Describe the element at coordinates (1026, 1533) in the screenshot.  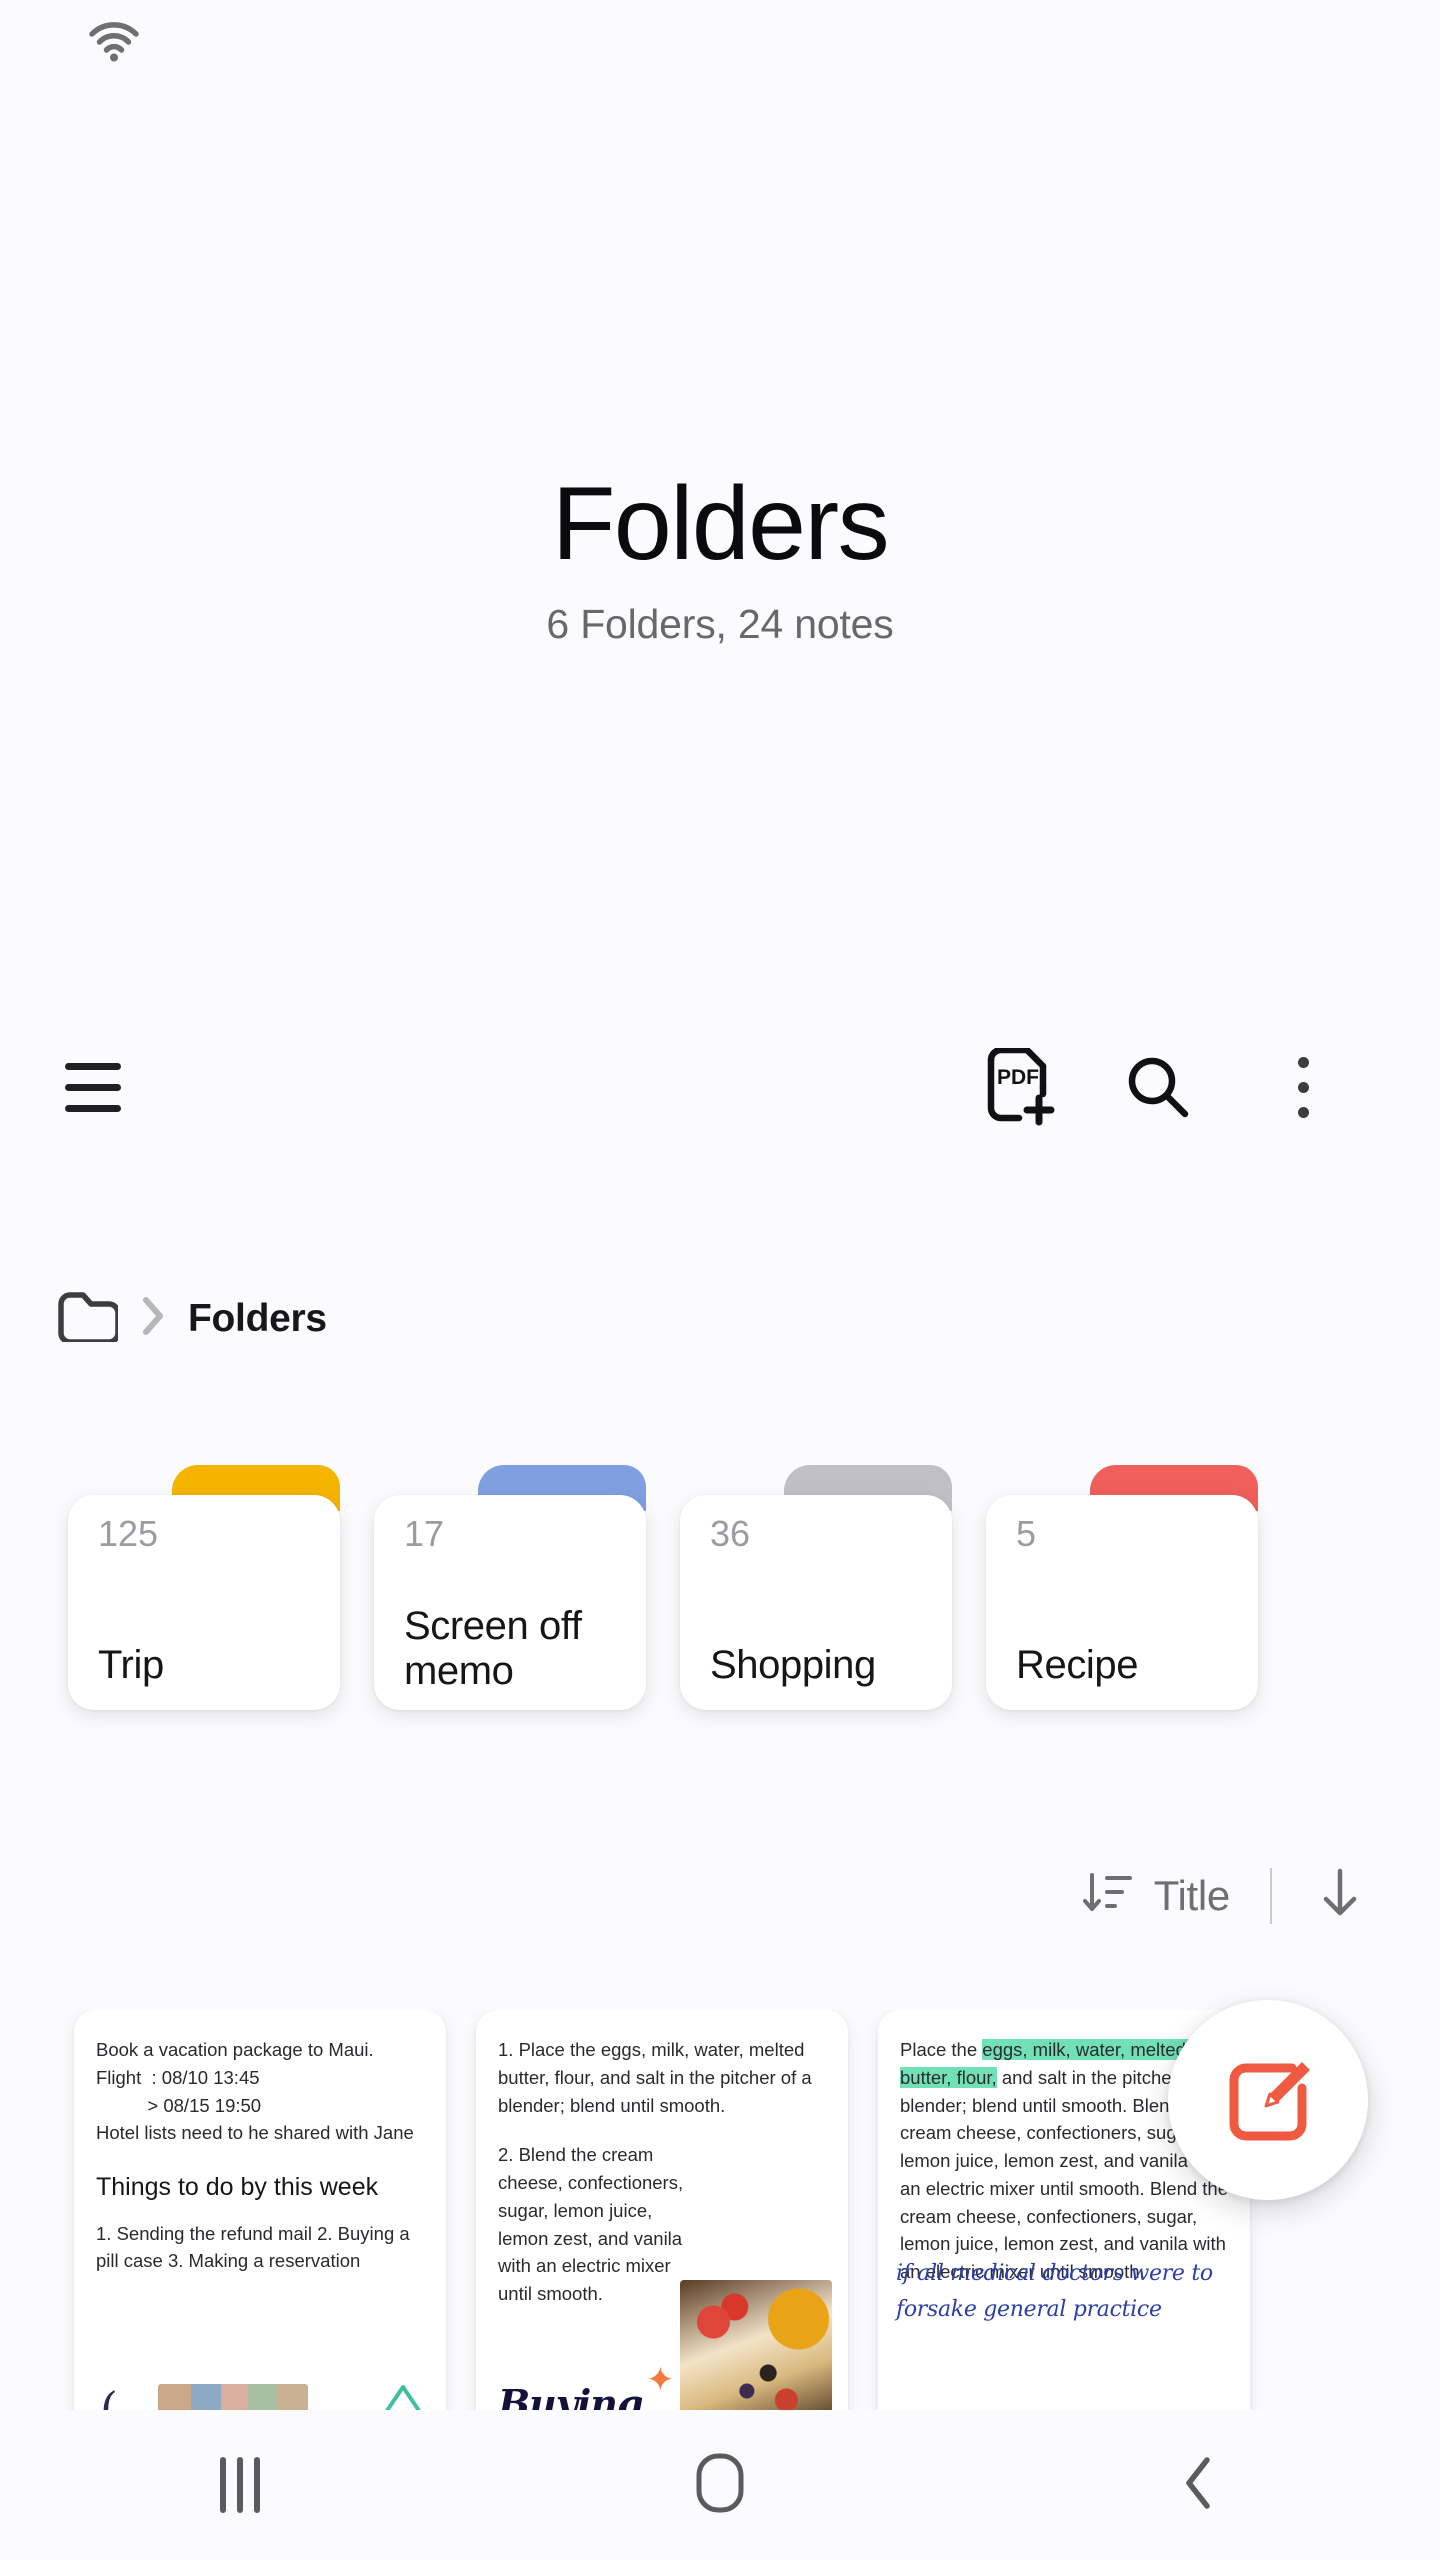
I see `folder-note-count: 5` at that location.